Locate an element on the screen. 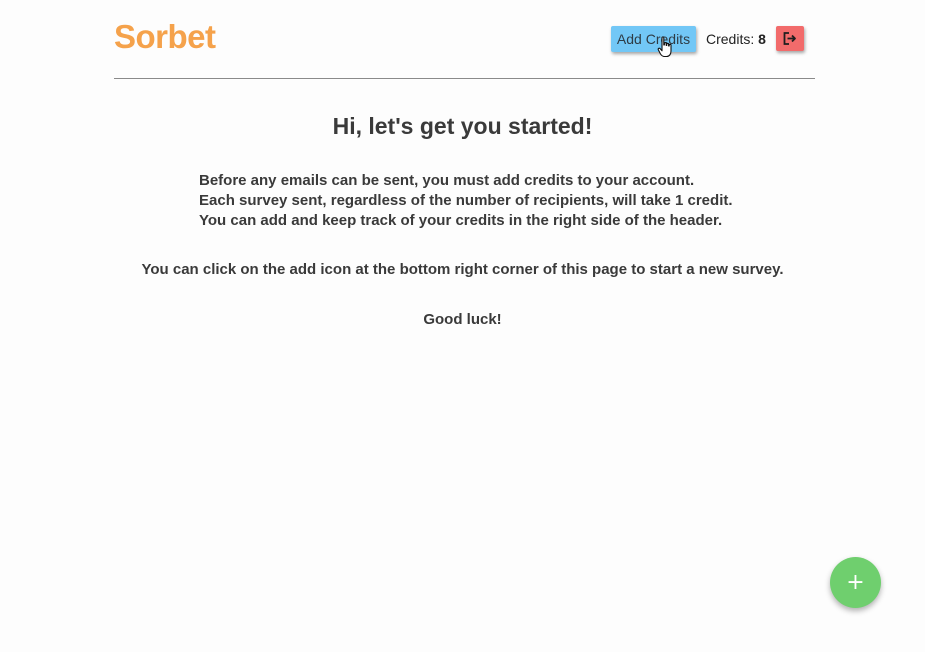  closing-text: Good luck! is located at coordinates (462, 319).